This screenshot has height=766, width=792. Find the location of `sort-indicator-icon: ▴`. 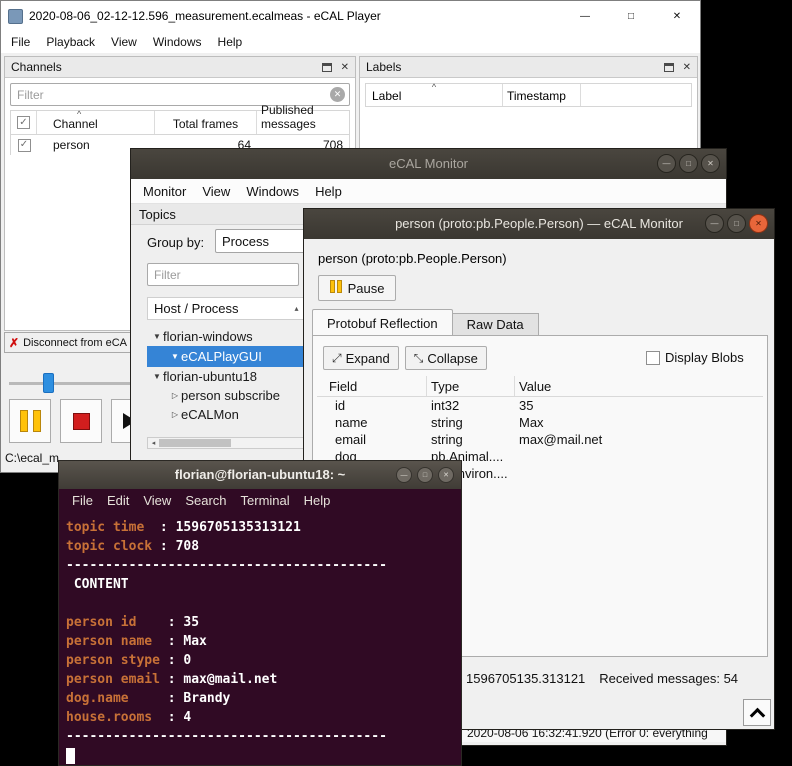

sort-indicator-icon: ▴ is located at coordinates (296, 308).